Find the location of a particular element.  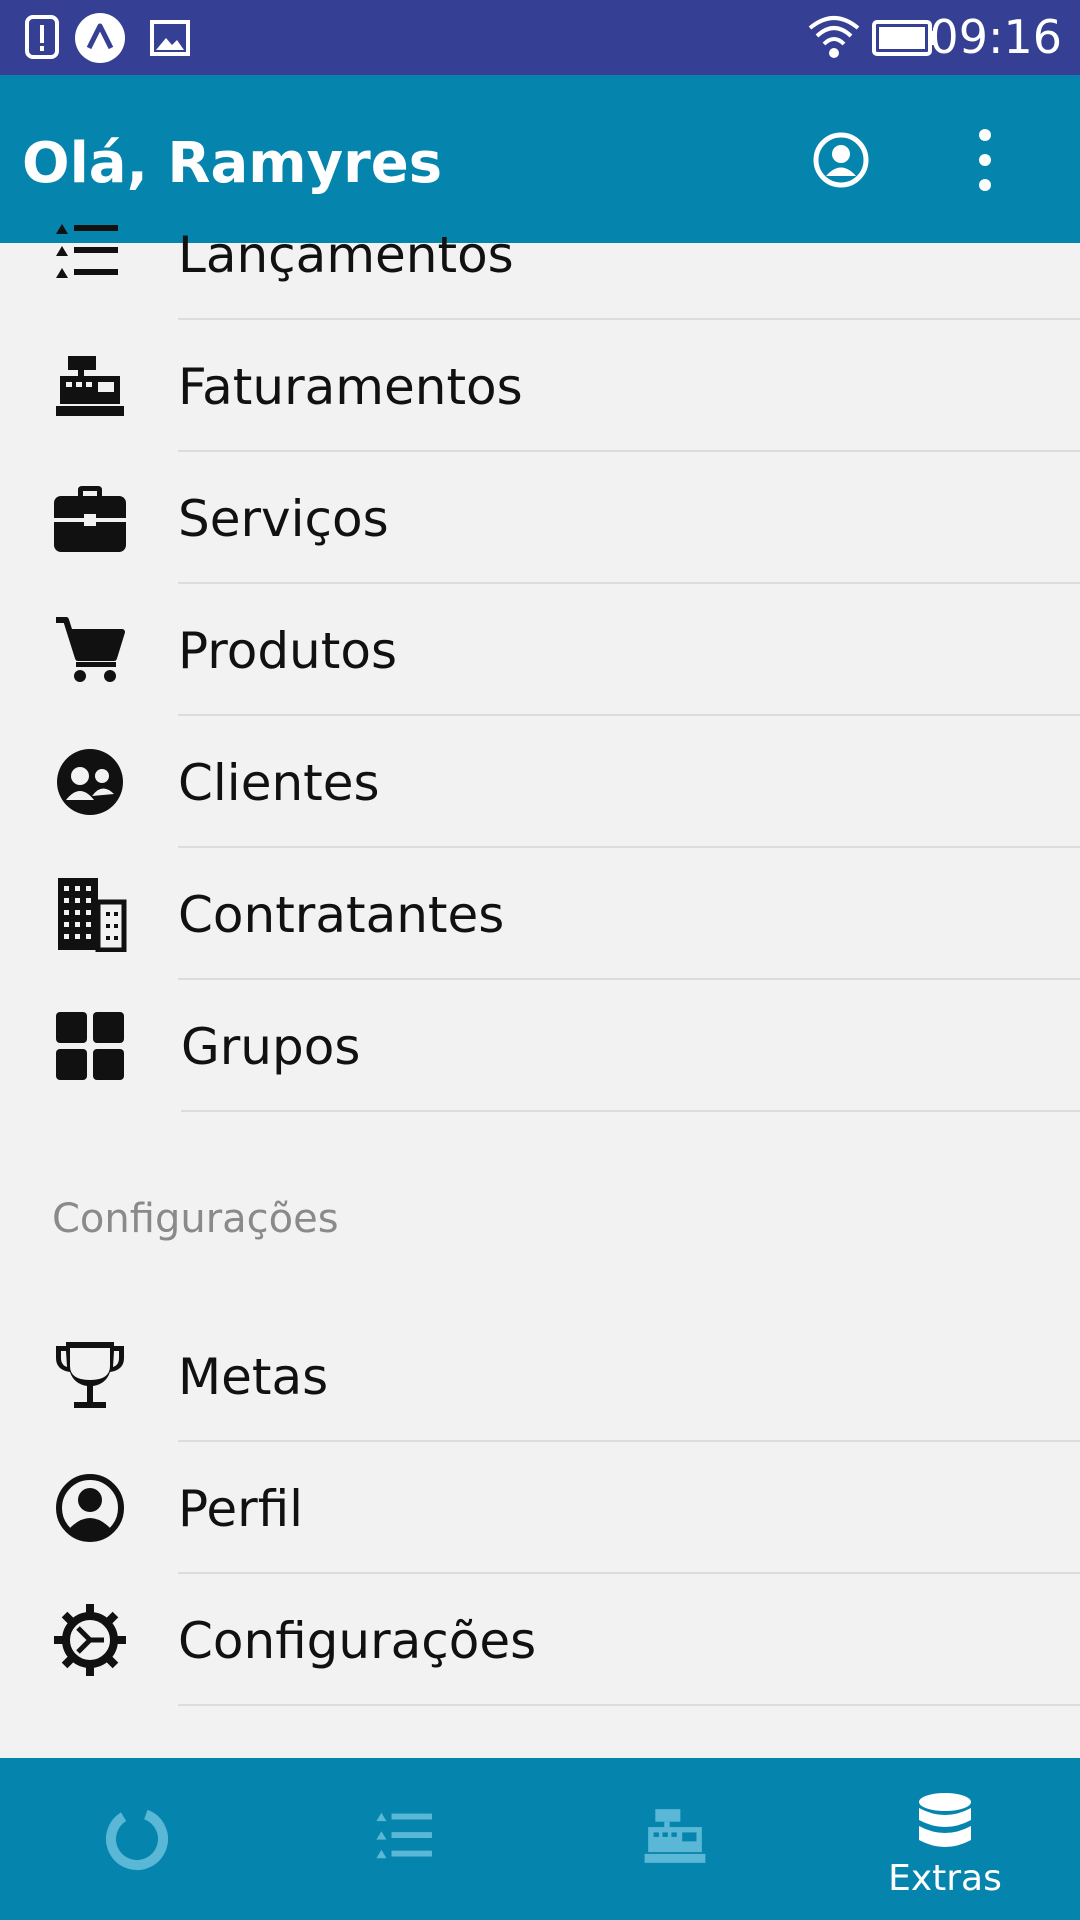

more-options-button is located at coordinates (985, 160).